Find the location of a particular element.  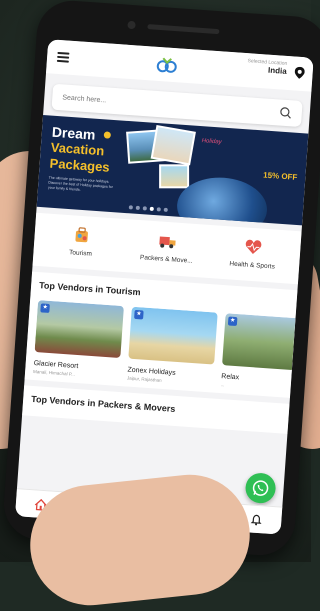

hamburger-menu-icon is located at coordinates (63, 57).